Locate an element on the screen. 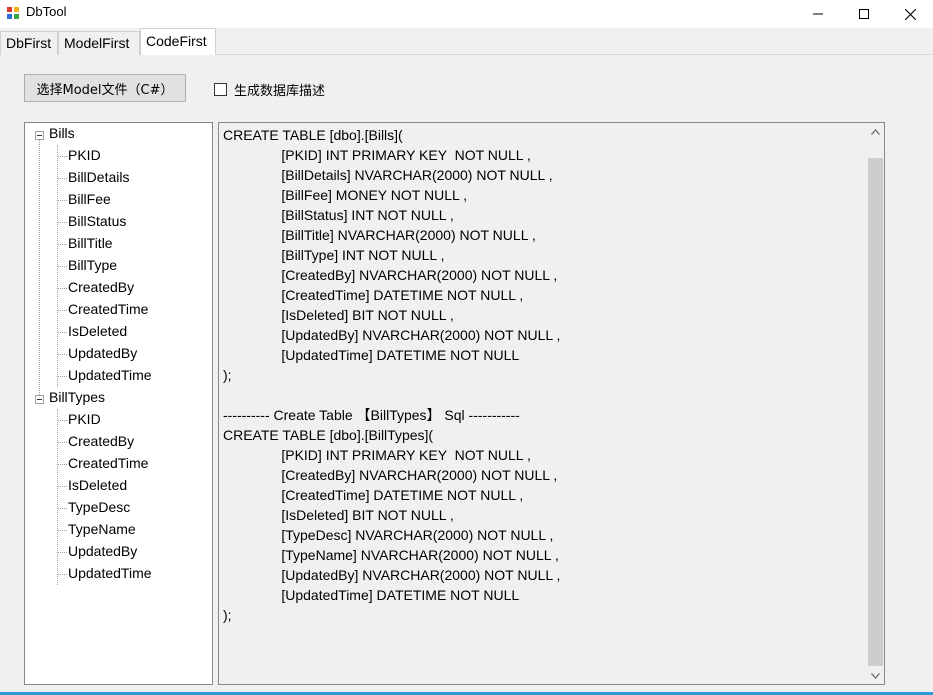  gen-desc-label: 生成数据库描述 is located at coordinates (279, 89).